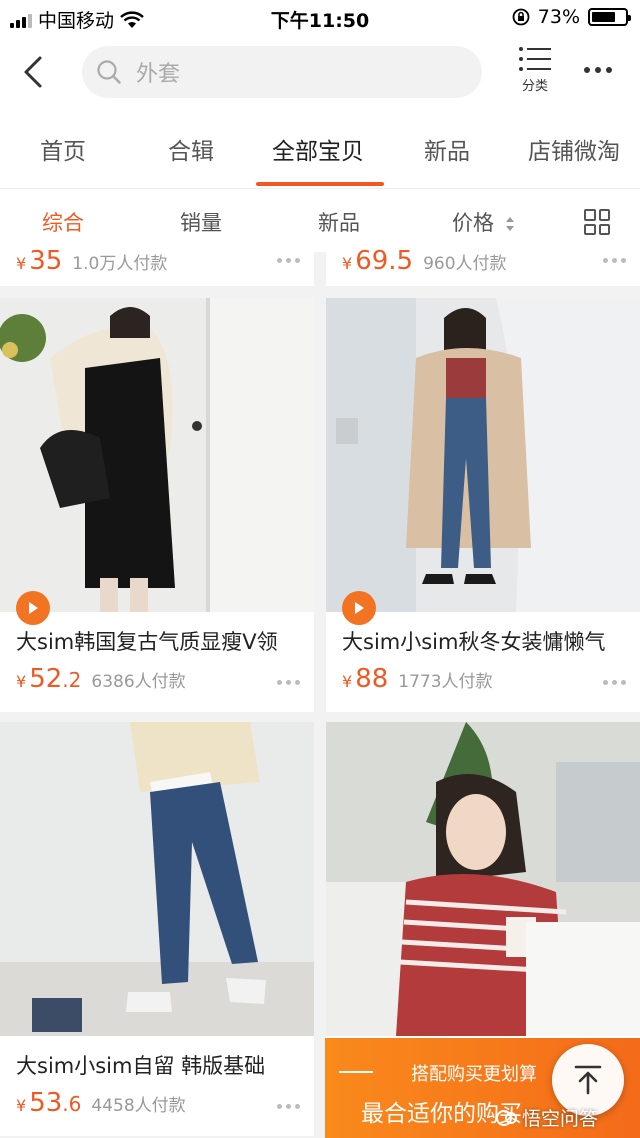  I want to click on price-integer: 88, so click(372, 679).